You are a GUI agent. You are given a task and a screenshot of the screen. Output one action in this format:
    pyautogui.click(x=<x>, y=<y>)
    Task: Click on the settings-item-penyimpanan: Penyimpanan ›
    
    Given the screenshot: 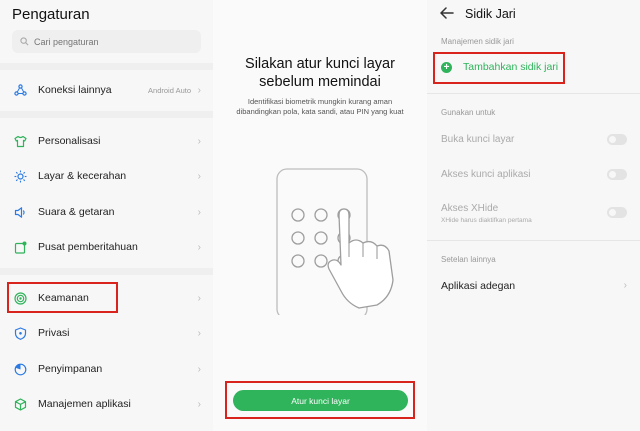 What is the action you would take?
    pyautogui.click(x=106, y=369)
    